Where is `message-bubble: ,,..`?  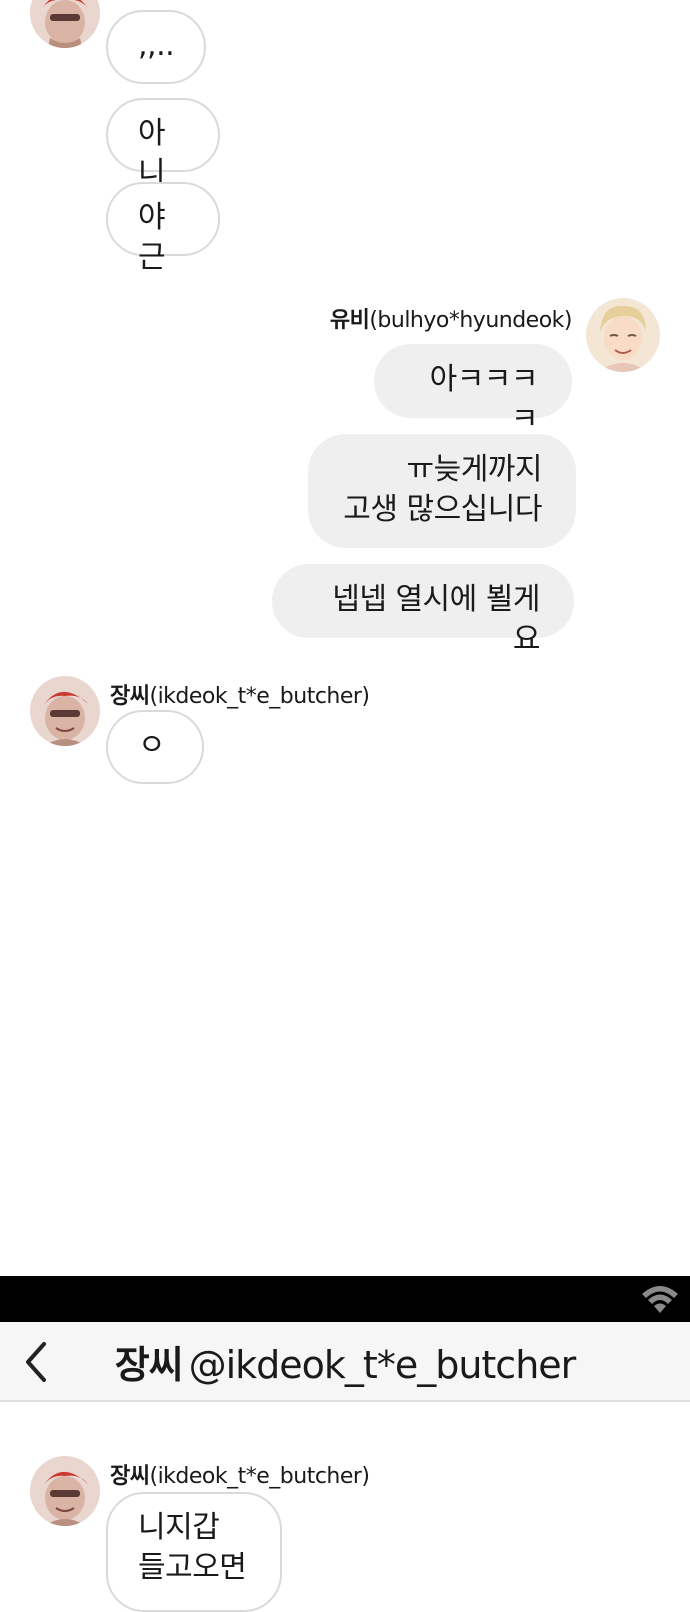 message-bubble: ,,.. is located at coordinates (156, 47).